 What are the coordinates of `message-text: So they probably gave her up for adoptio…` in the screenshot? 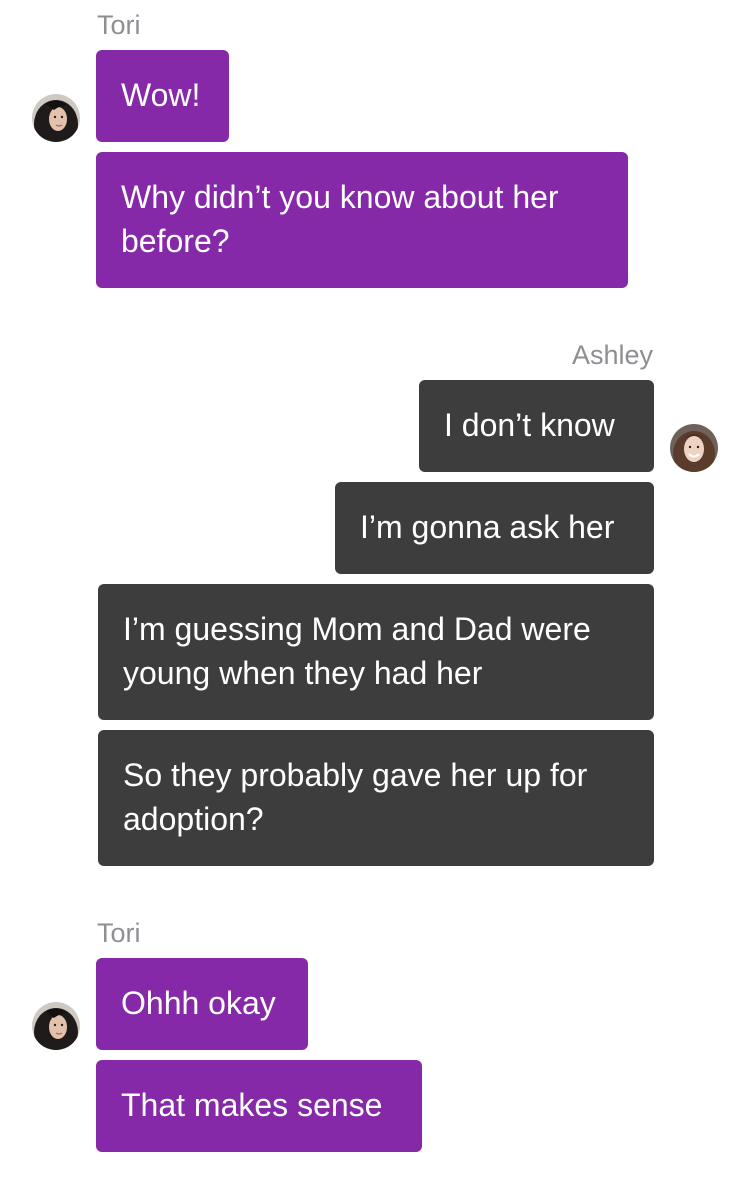 It's located at (355, 797).